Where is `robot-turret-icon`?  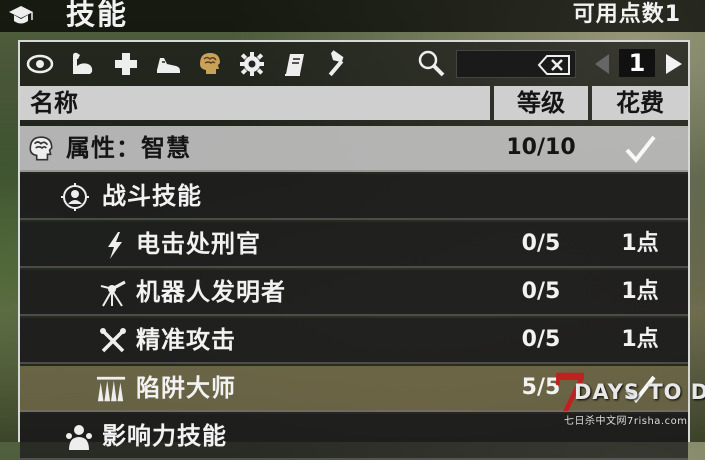 robot-turret-icon is located at coordinates (113, 293).